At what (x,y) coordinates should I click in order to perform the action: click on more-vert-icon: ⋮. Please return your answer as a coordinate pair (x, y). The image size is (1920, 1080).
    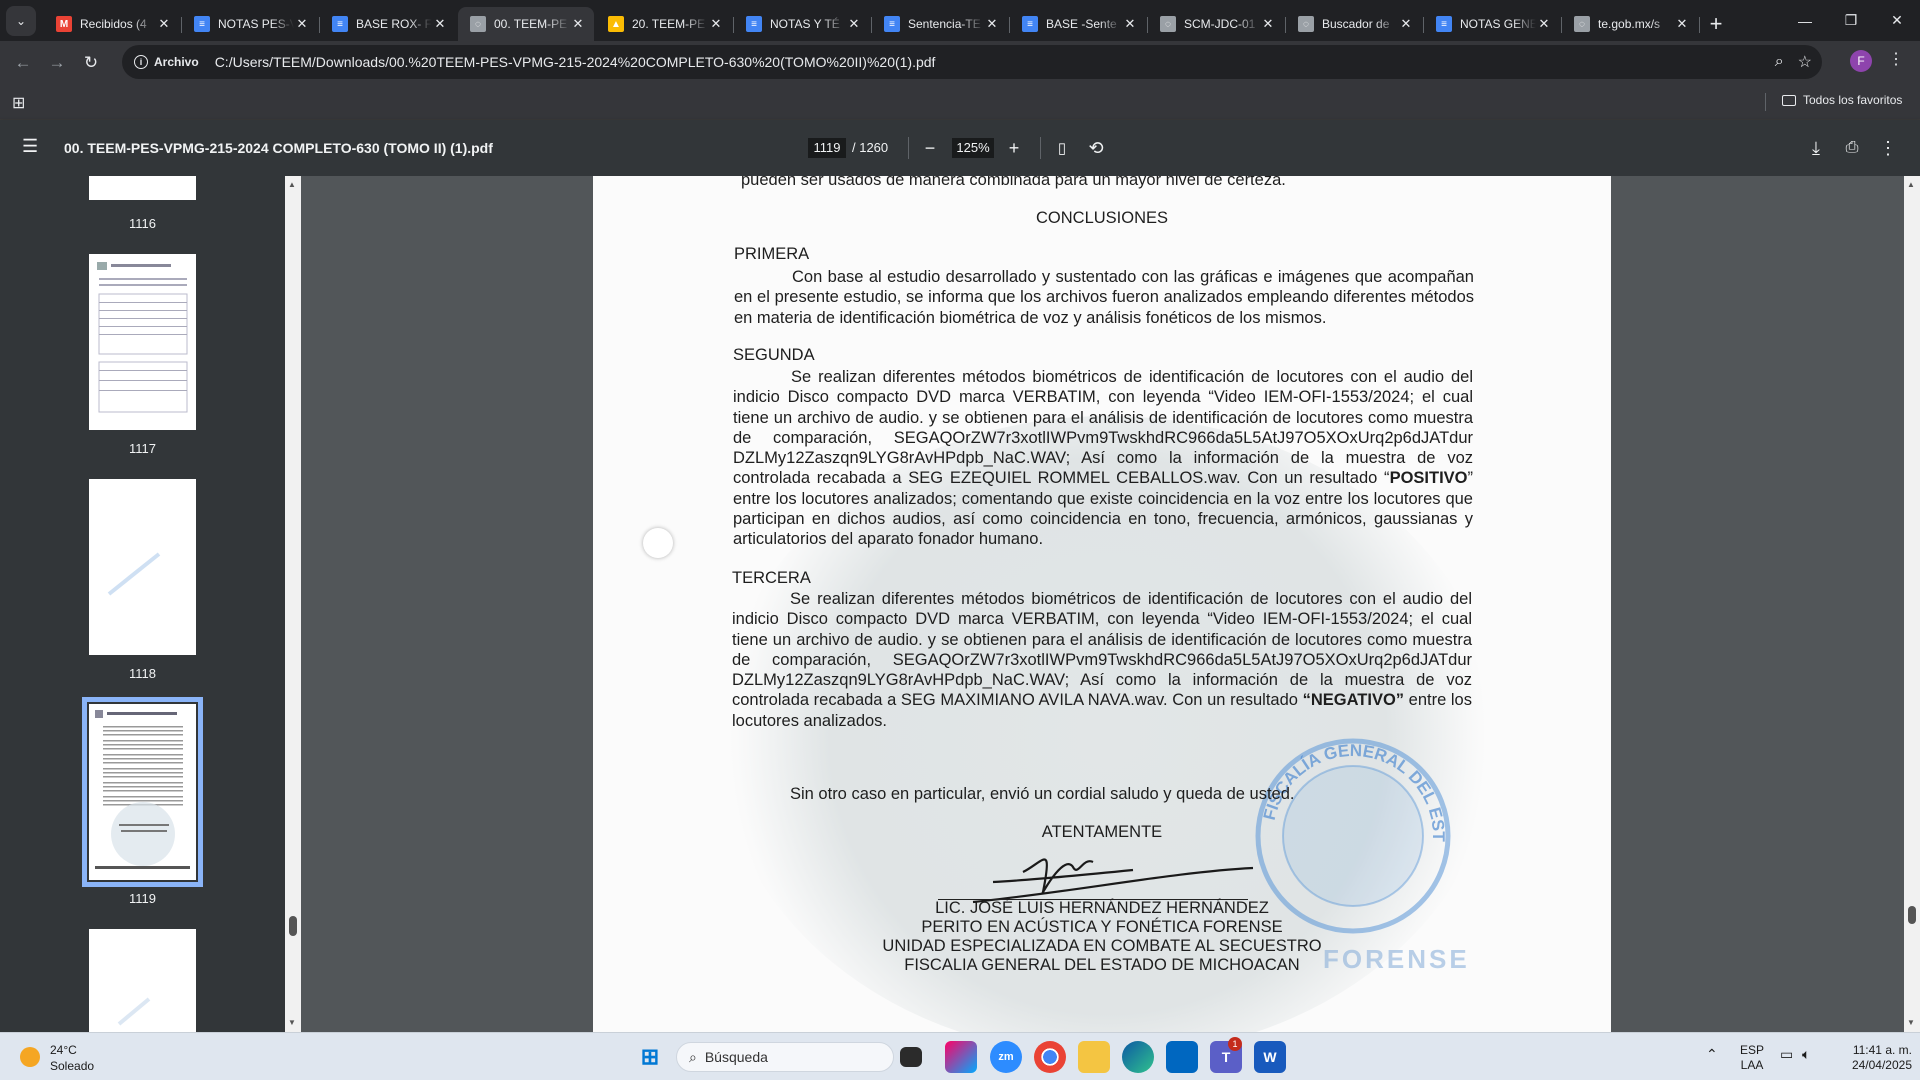
    Looking at the image, I should click on (1888, 147).